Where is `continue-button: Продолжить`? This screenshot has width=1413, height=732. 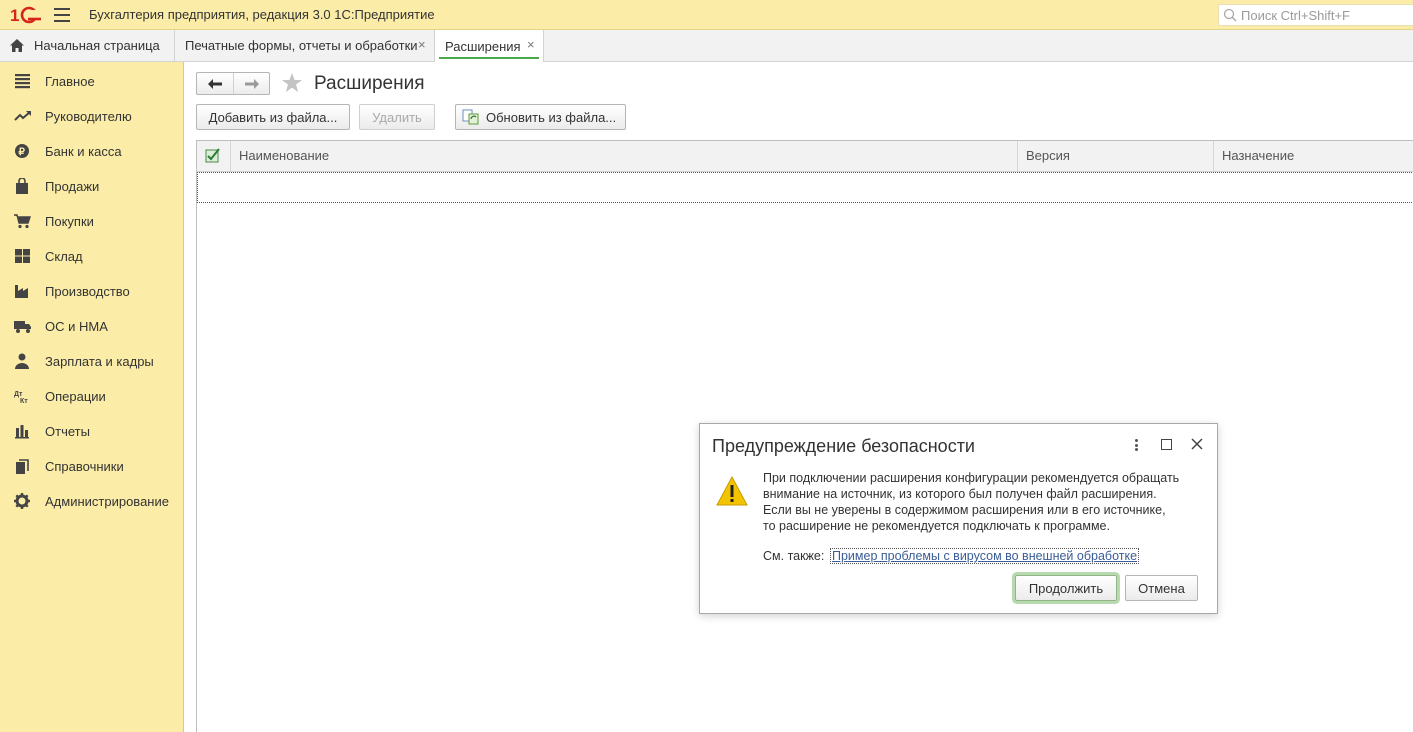 continue-button: Продолжить is located at coordinates (1066, 588).